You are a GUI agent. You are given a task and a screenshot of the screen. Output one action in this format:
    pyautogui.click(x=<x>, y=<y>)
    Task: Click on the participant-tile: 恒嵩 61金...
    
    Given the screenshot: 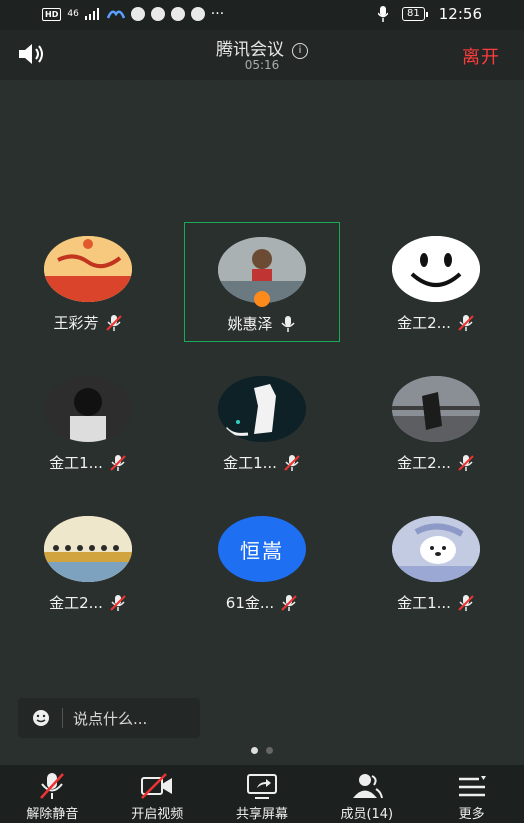 What is the action you would take?
    pyautogui.click(x=262, y=562)
    